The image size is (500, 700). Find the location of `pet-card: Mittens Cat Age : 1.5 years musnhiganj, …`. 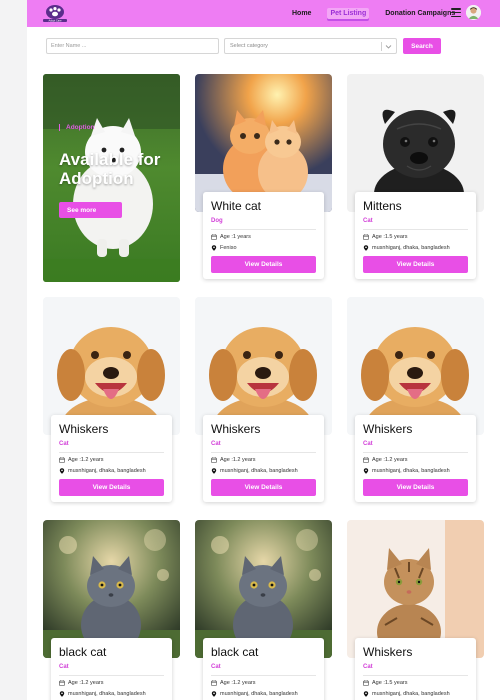

pet-card: Mittens Cat Age : 1.5 years musnhiganj, … is located at coordinates (415, 235).